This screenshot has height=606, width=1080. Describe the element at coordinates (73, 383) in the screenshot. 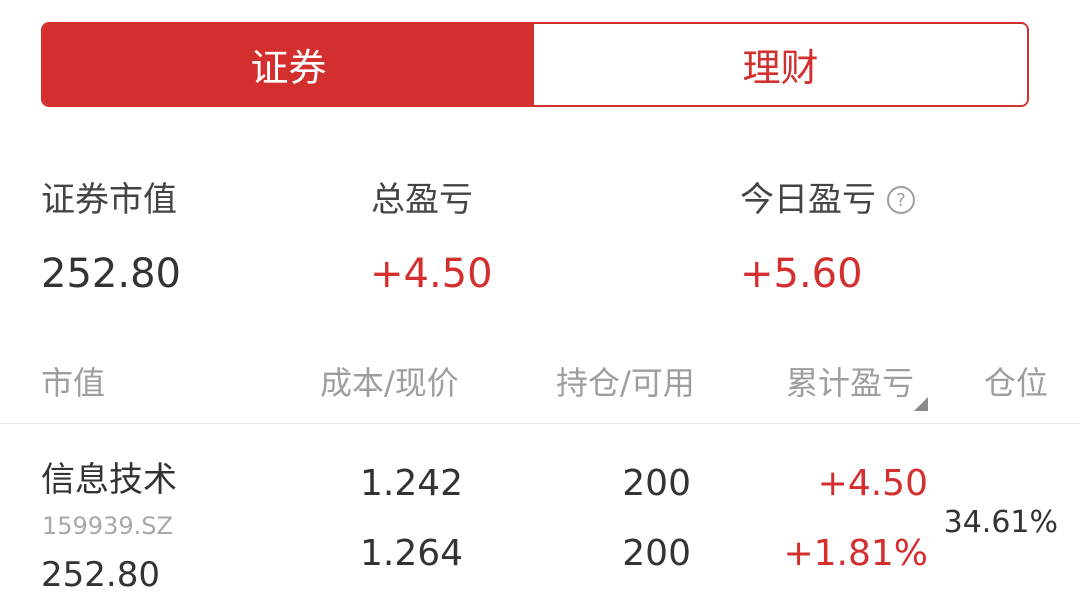

I see `header-market-value: 市值` at that location.